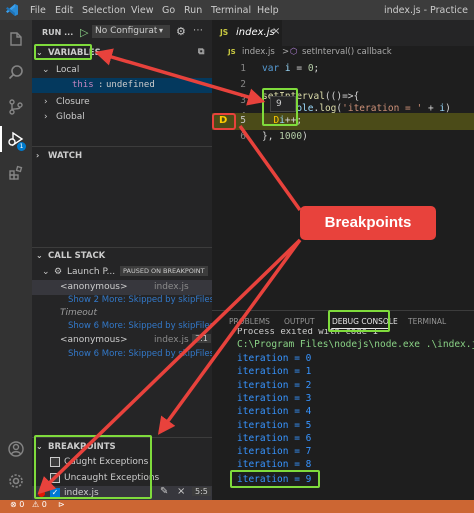  Describe the element at coordinates (368, 223) in the screenshot. I see `breakpoints-callout-label: Breakpoints` at that location.